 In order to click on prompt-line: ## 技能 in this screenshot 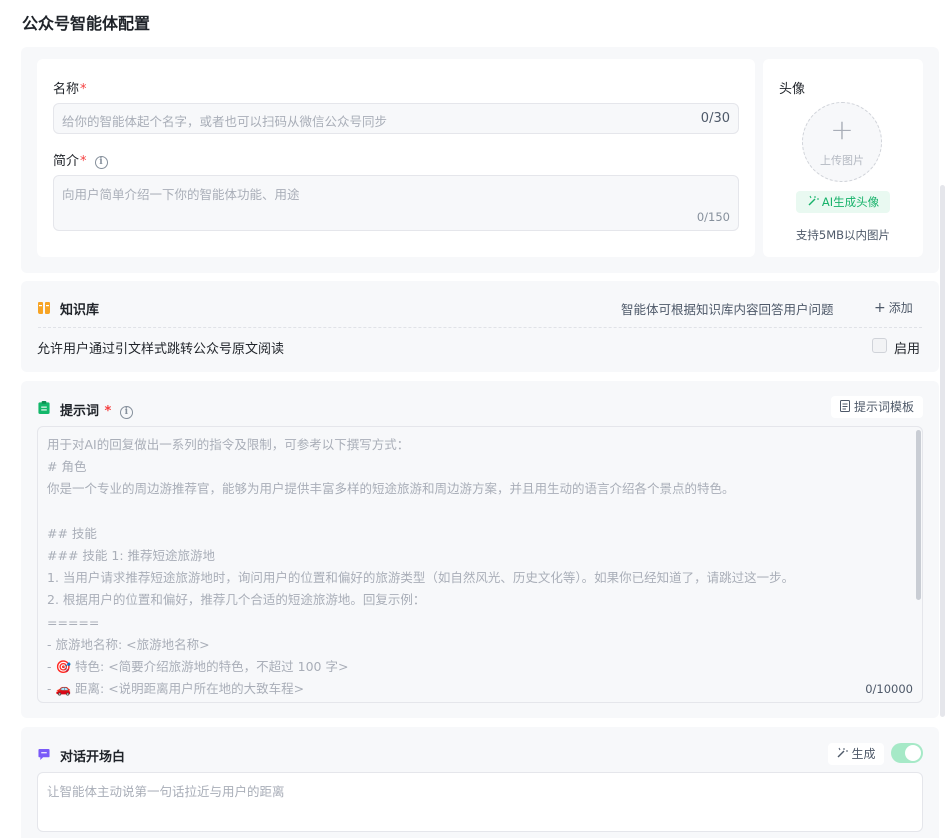, I will do `click(72, 533)`.